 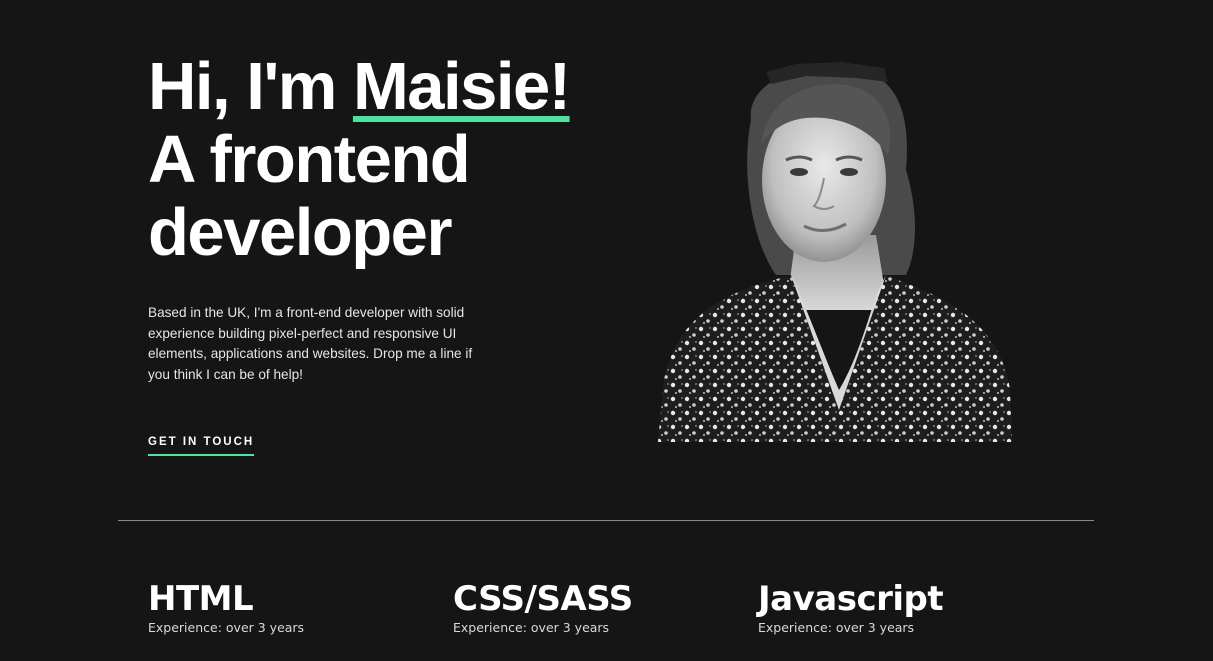 What do you see at coordinates (606, 520) in the screenshot?
I see `section-divider` at bounding box center [606, 520].